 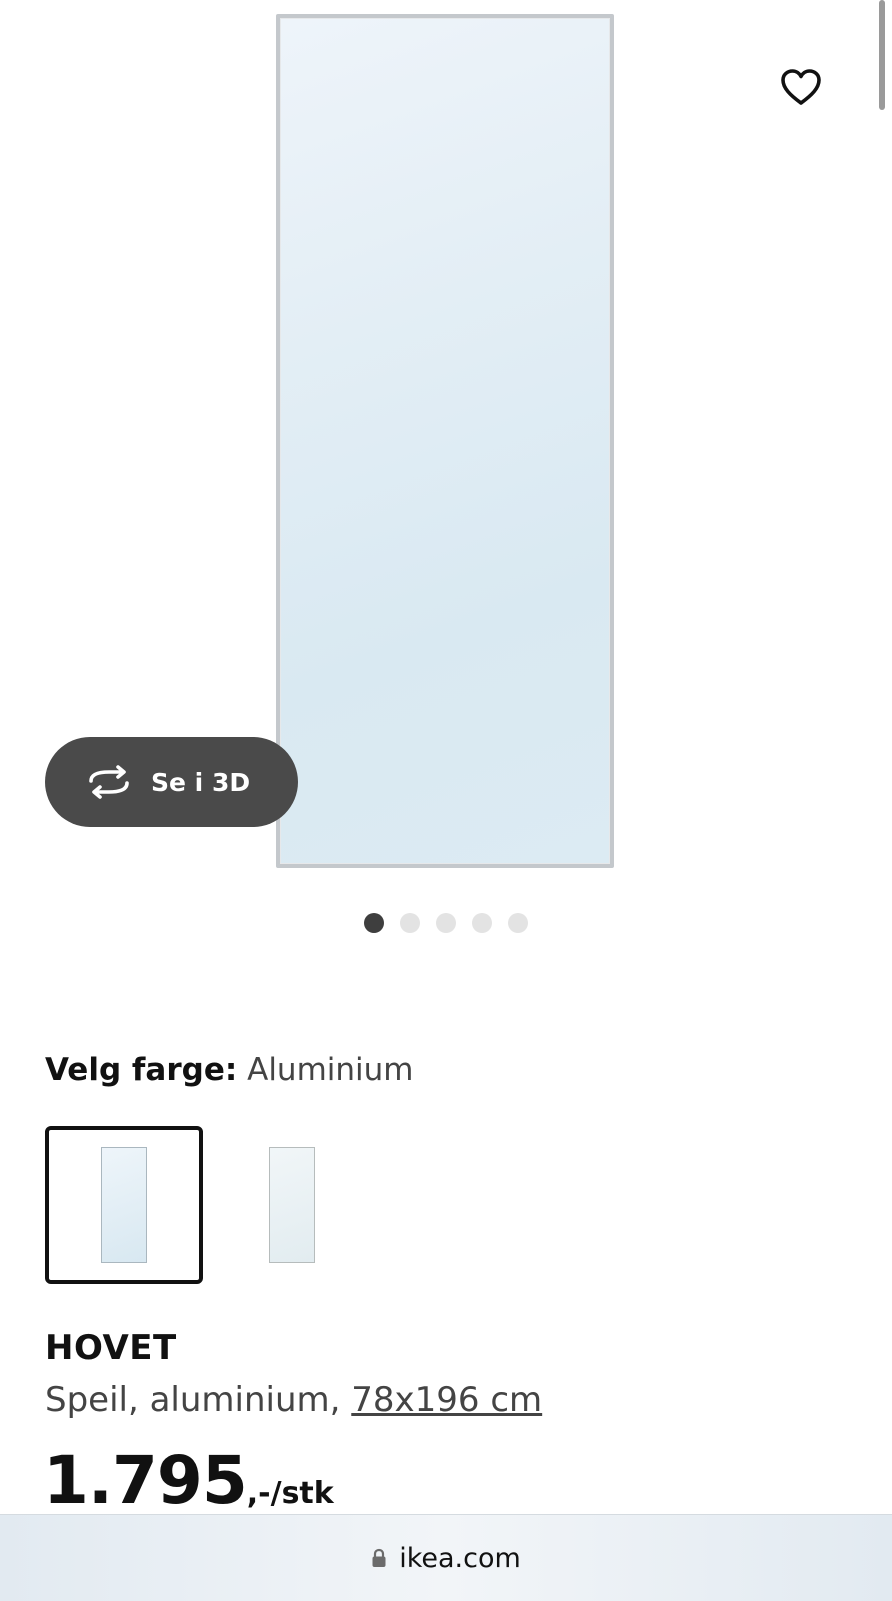 What do you see at coordinates (145, 1480) in the screenshot?
I see `price-main: 1.795` at bounding box center [145, 1480].